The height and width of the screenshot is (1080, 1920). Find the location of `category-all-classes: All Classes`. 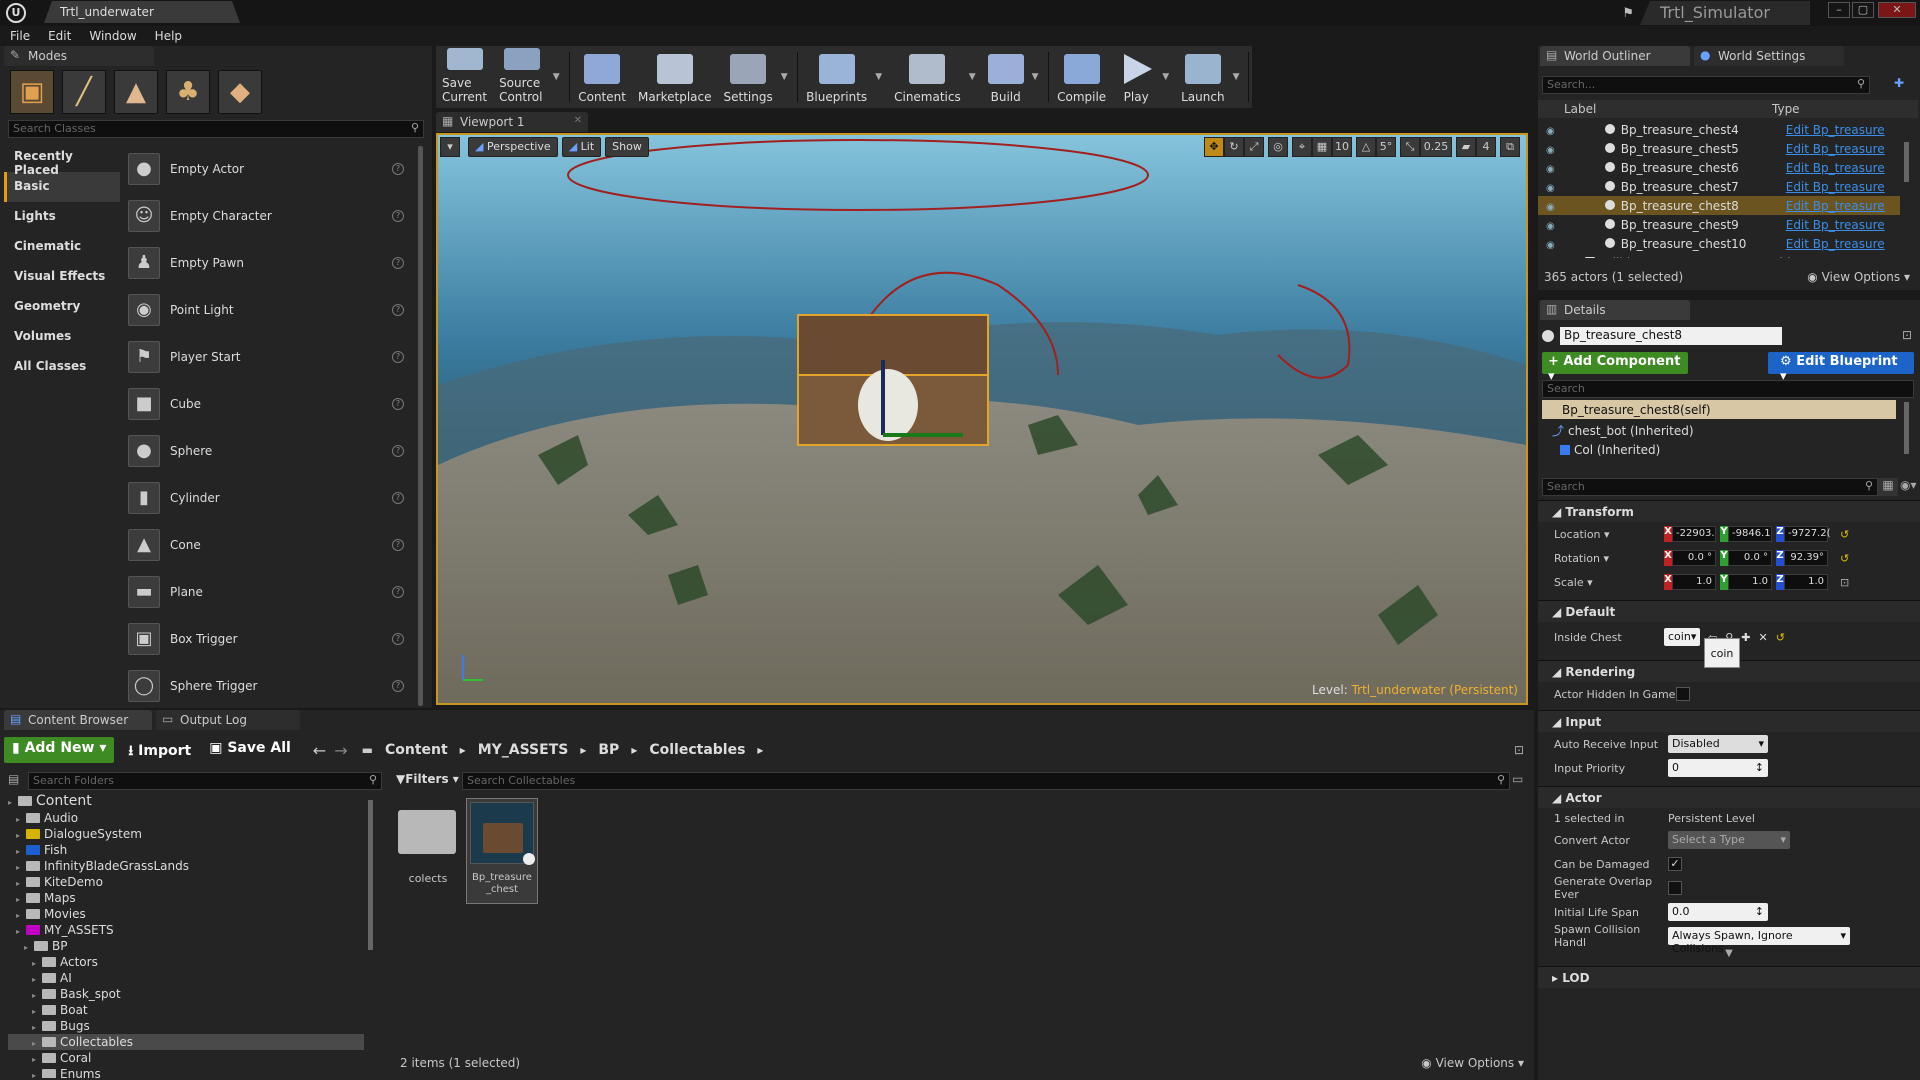

category-all-classes: All Classes is located at coordinates (62, 367).